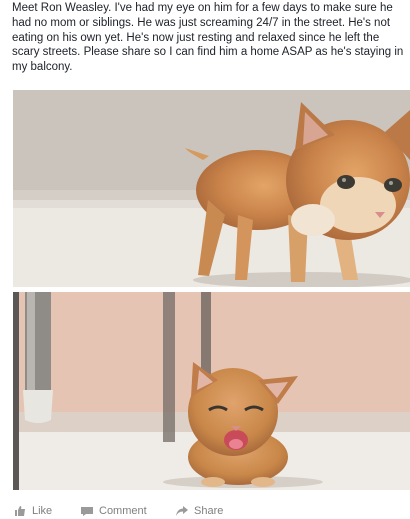 The image size is (410, 519). I want to click on comment-label: Comment, so click(123, 511).